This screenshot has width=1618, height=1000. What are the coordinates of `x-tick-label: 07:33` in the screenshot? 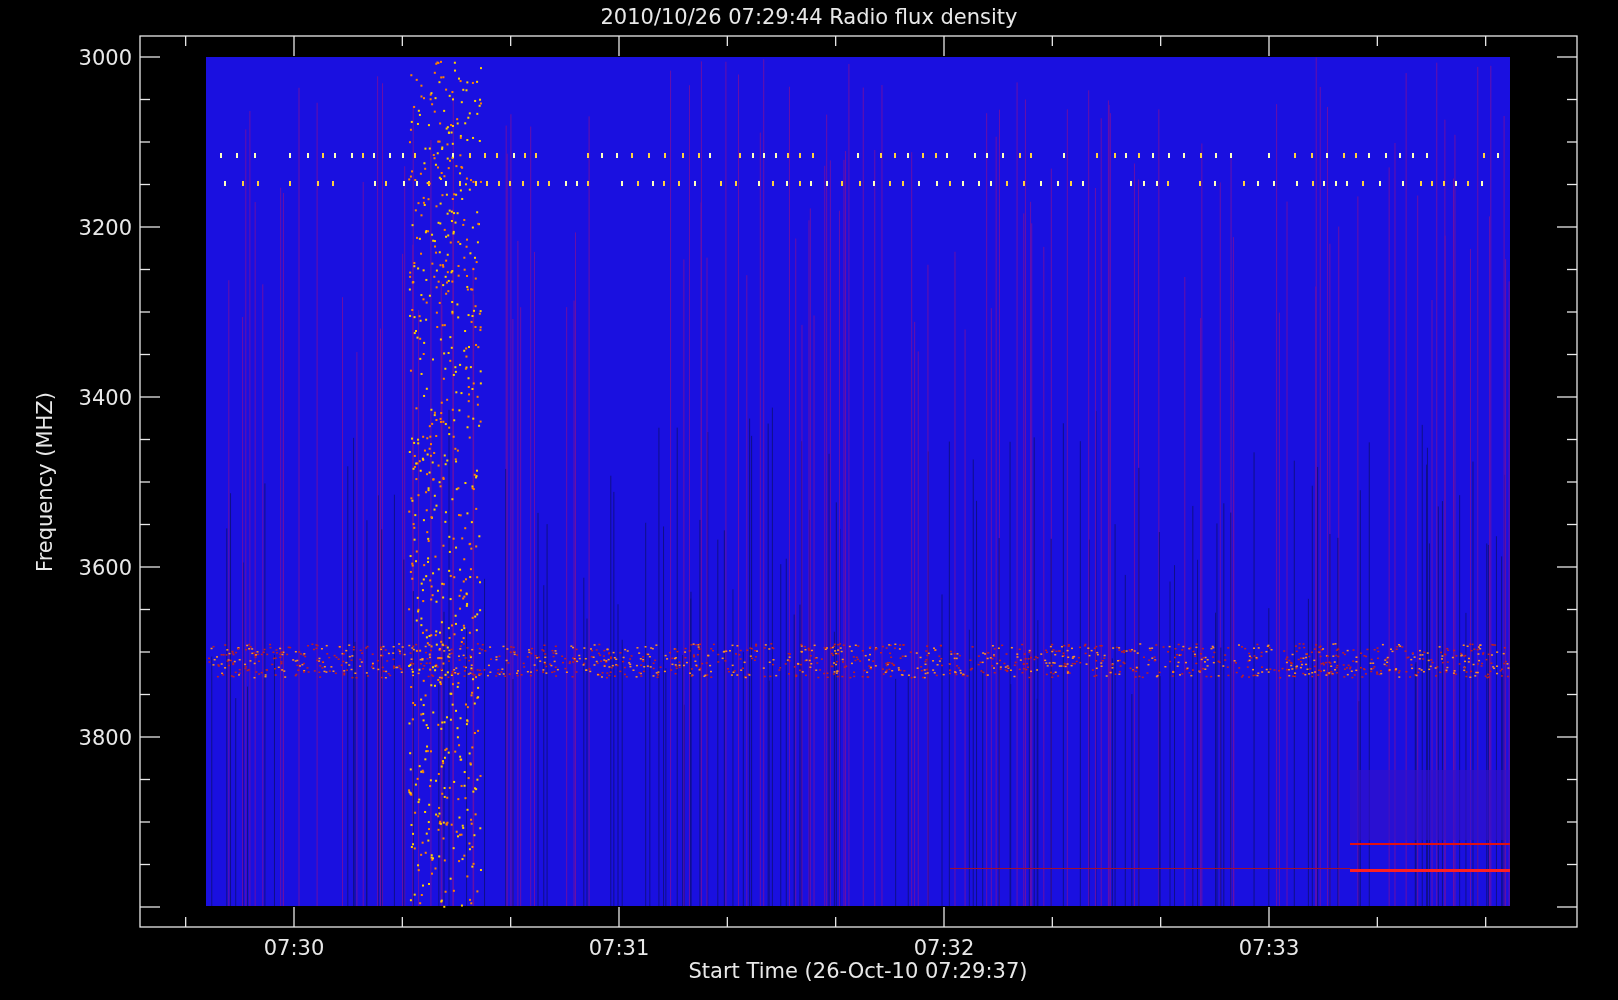 It's located at (1269, 948).